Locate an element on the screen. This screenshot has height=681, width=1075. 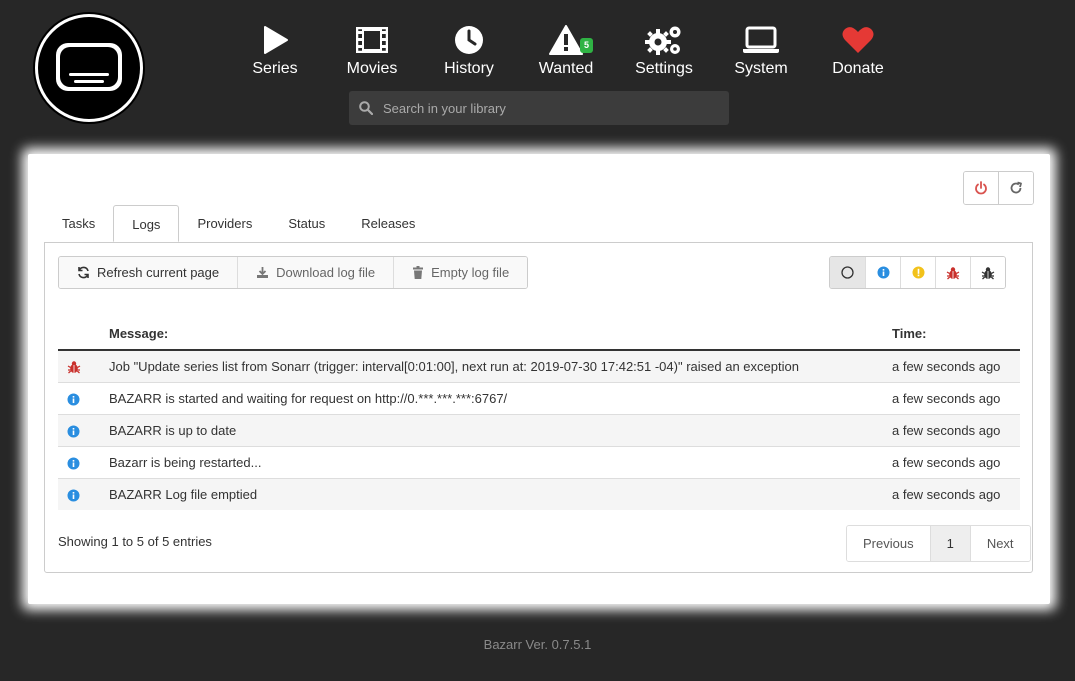
nav-label-system: System is located at coordinates (761, 68).